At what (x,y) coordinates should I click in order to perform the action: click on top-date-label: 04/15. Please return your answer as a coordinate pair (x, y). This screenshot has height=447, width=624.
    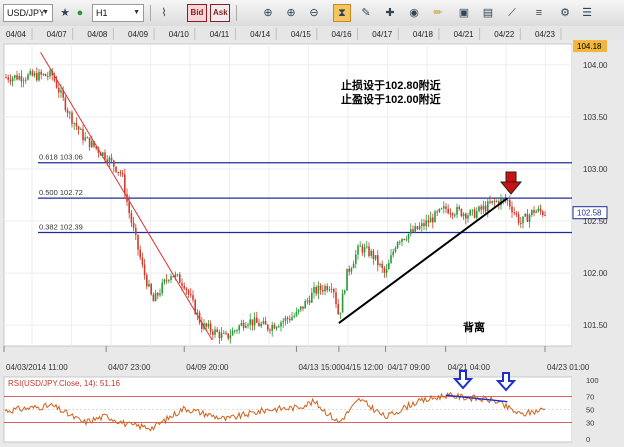
    Looking at the image, I should click on (301, 34).